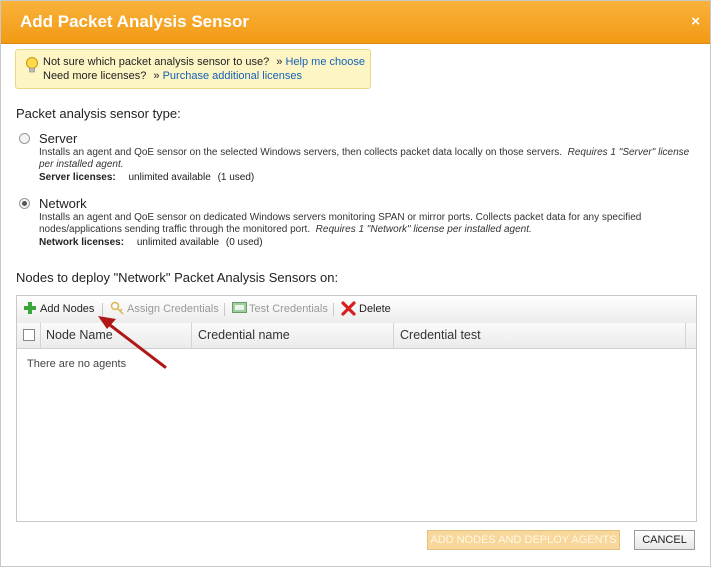 Image resolution: width=711 pixels, height=568 pixels. Describe the element at coordinates (135, 344) in the screenshot. I see `arrow-shaft` at that location.